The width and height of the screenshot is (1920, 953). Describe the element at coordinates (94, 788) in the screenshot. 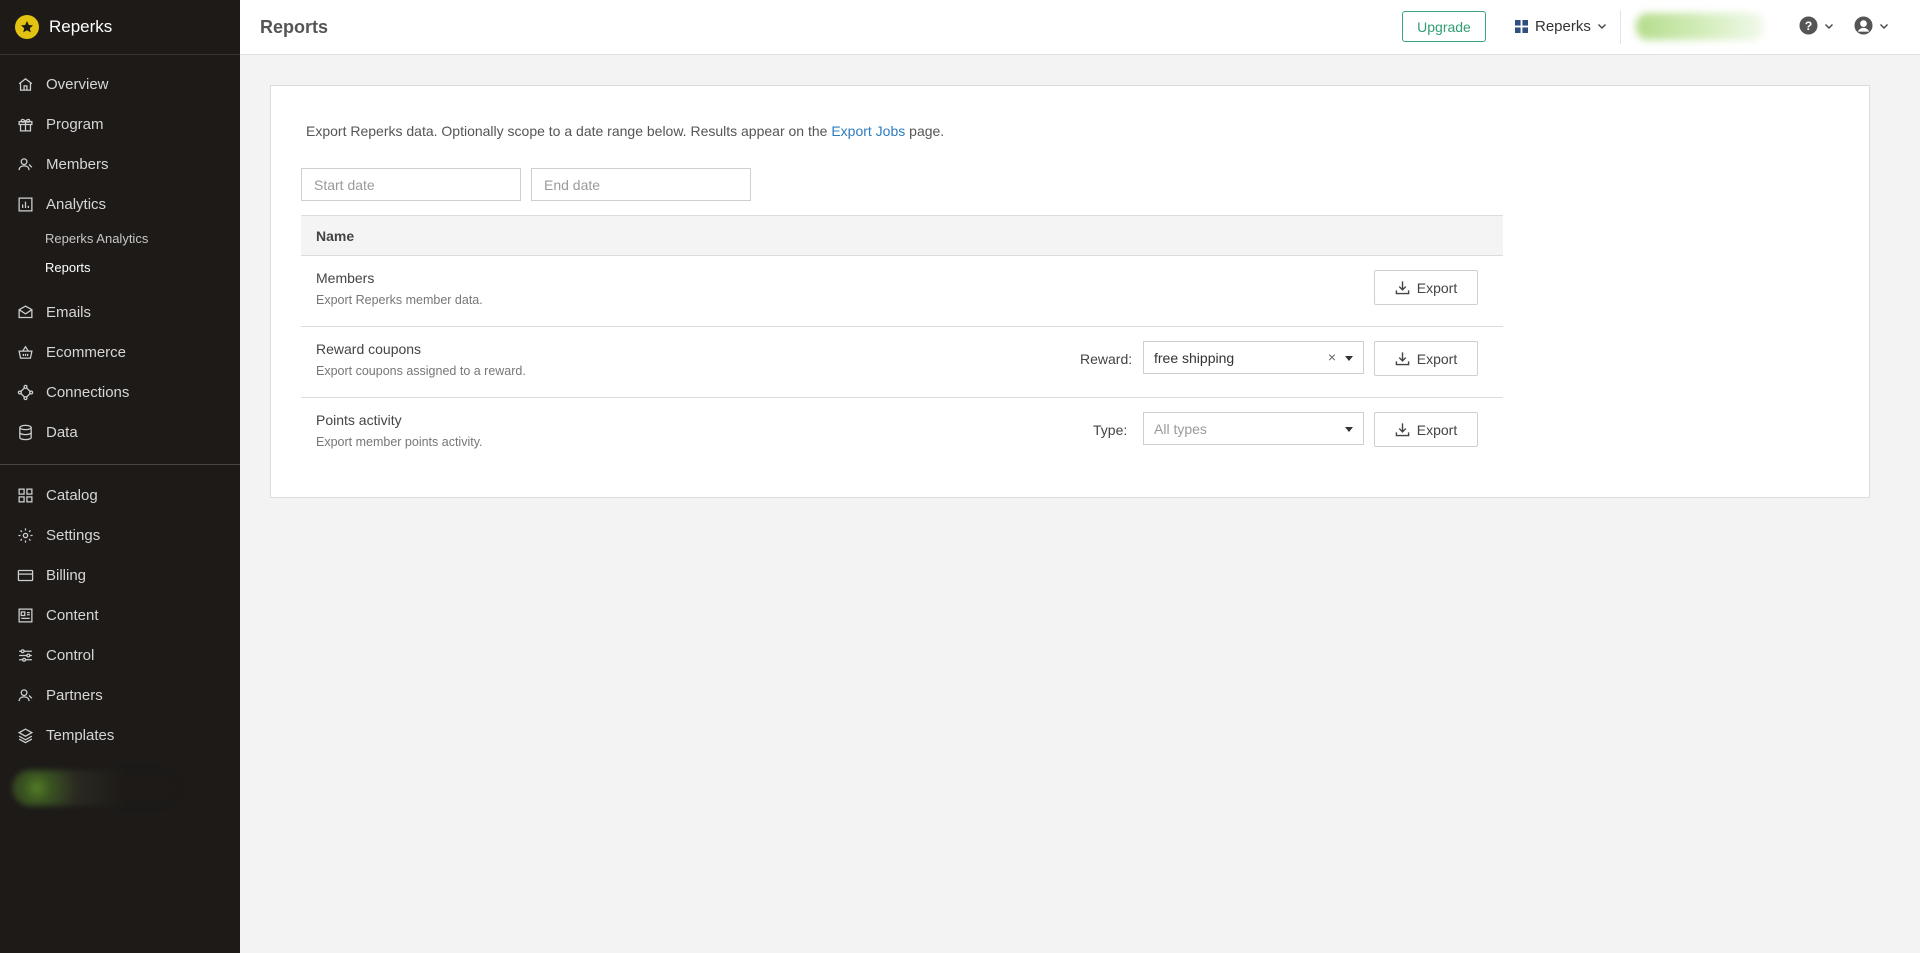

I see `blurred-badge` at that location.